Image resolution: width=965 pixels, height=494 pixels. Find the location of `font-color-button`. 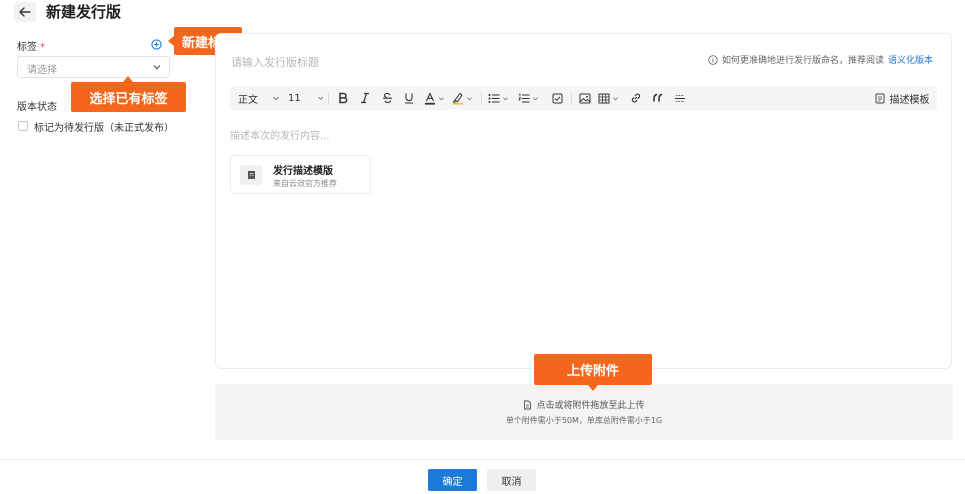

font-color-button is located at coordinates (436, 98).